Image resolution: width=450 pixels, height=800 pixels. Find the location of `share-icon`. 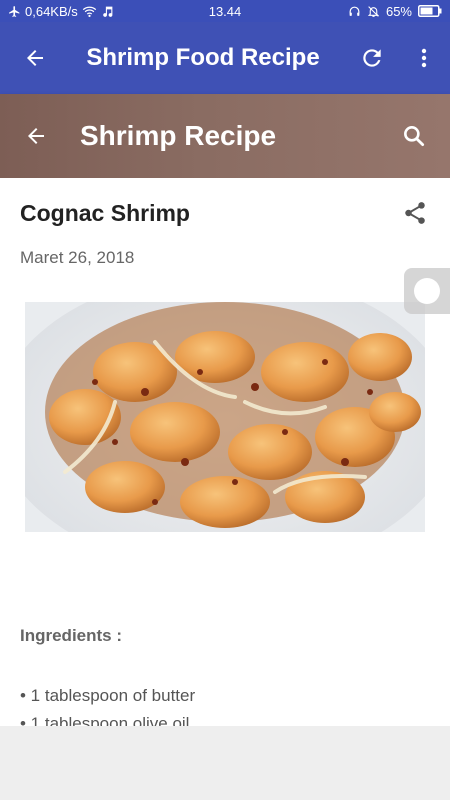

share-icon is located at coordinates (415, 213).